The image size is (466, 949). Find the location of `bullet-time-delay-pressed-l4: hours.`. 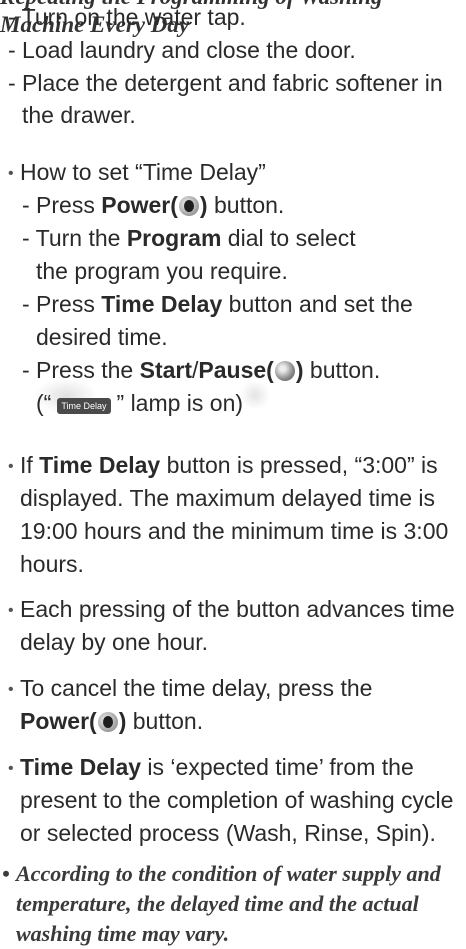

bullet-time-delay-pressed-l4: hours. is located at coordinates (52, 564).